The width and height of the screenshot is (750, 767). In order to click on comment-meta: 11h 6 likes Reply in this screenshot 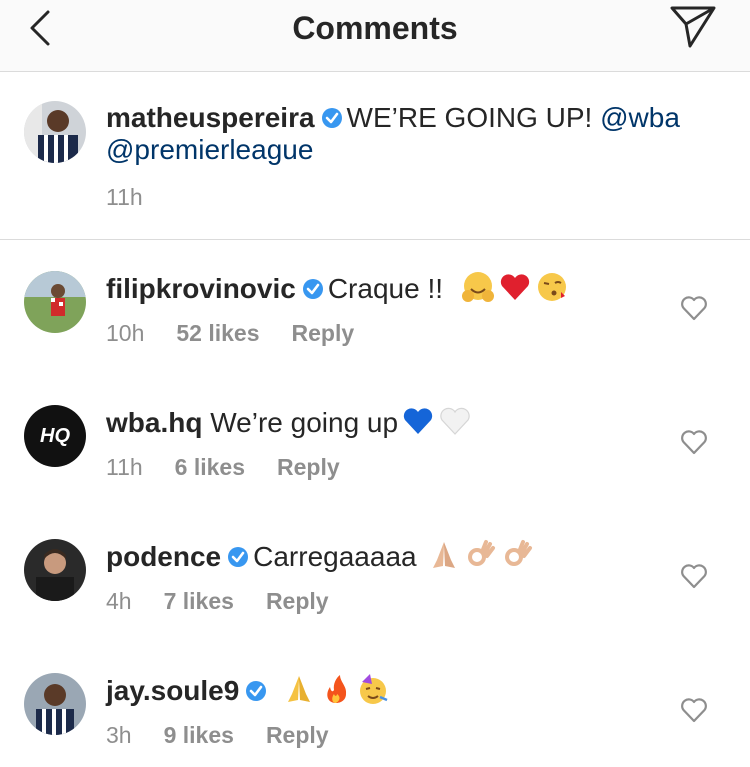, I will do `click(239, 467)`.